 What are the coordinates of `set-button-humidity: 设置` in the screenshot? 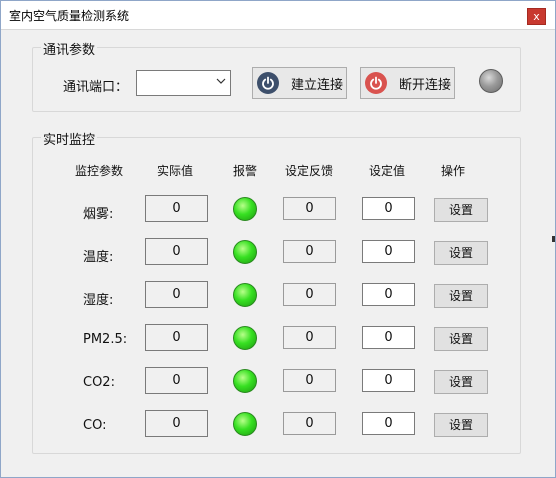 It's located at (461, 296).